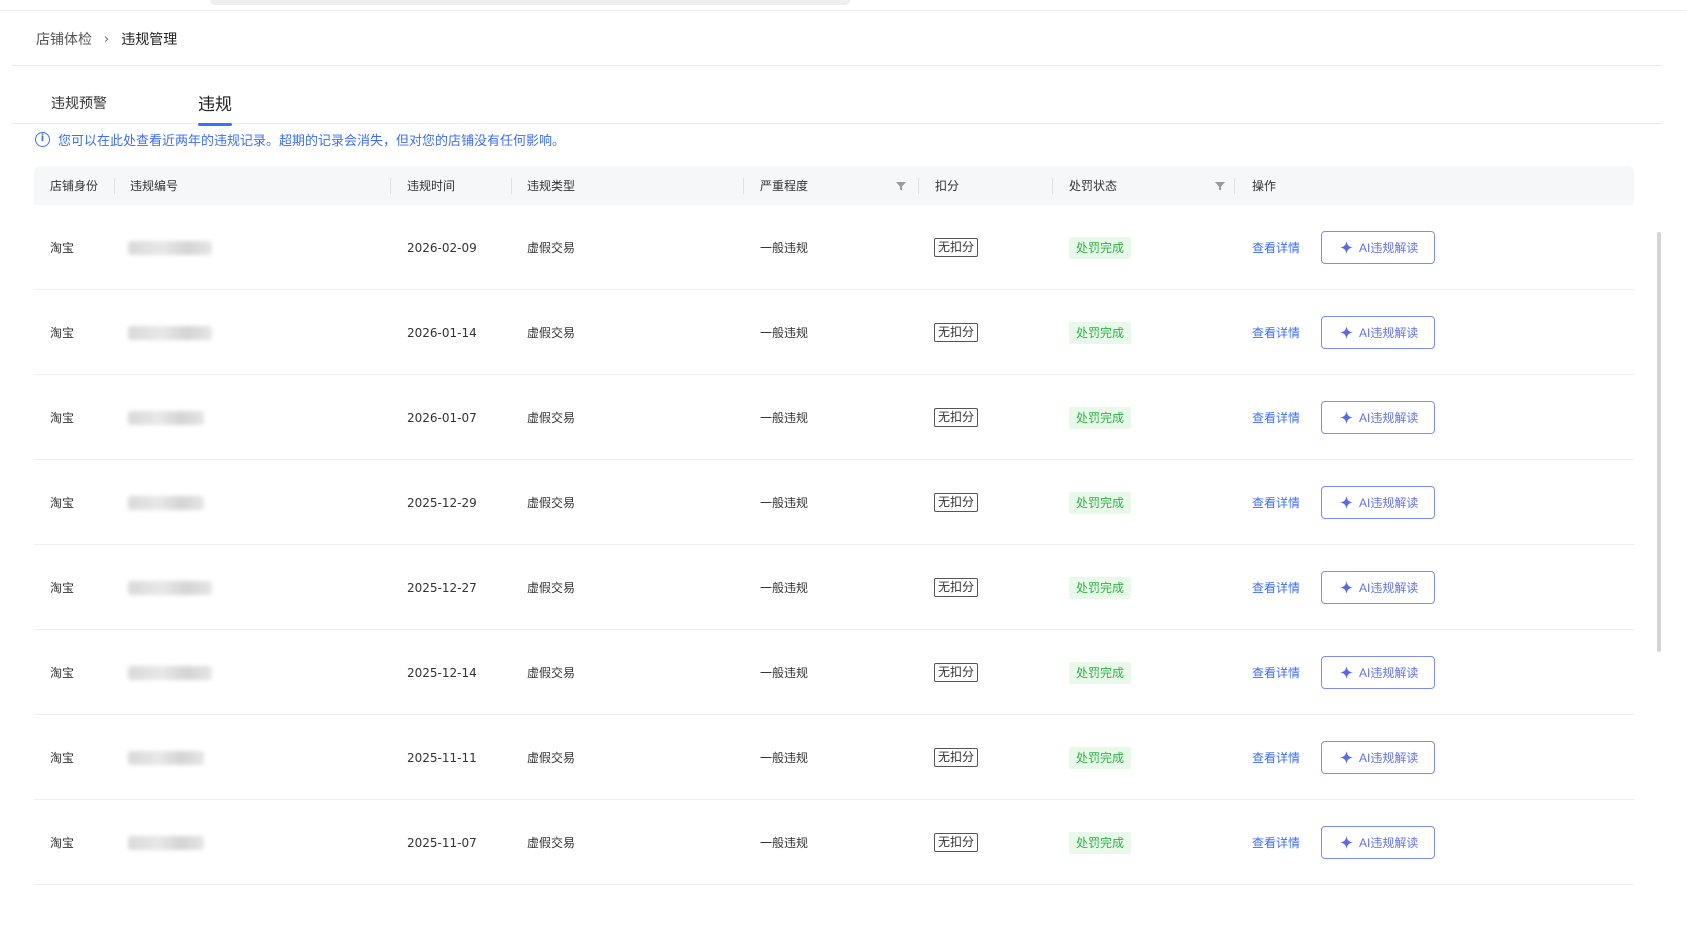  Describe the element at coordinates (834, 185) in the screenshot. I see `table-header: 店铺身份 违规编号 违规时间 违规类型 严重程度 扣分 处罚状态 操作` at that location.